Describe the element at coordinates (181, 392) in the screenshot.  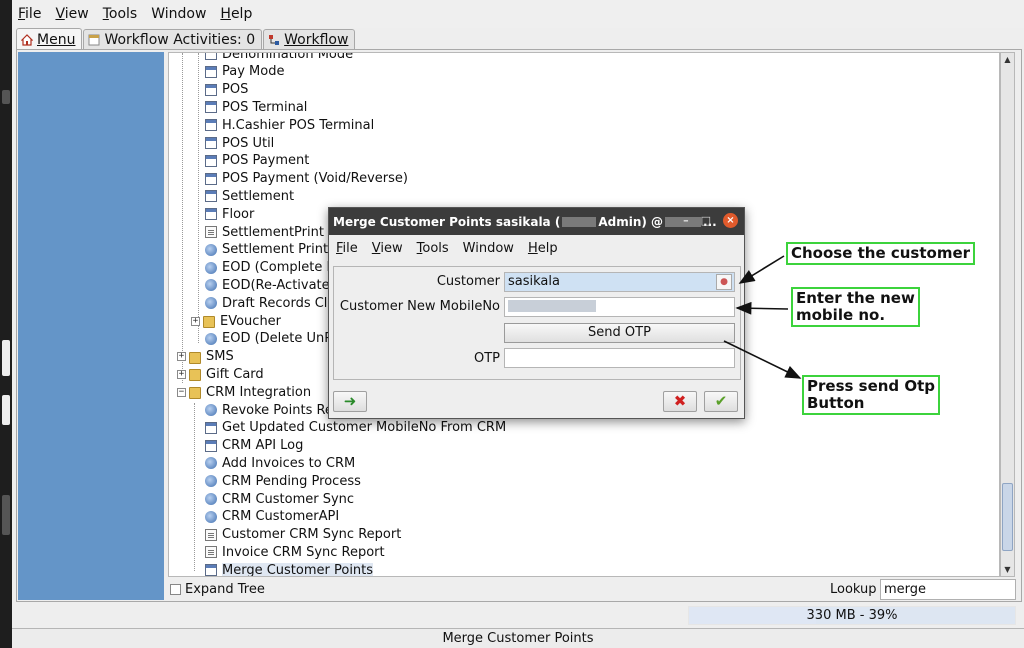
I see `expand-toggle-icon: −` at that location.